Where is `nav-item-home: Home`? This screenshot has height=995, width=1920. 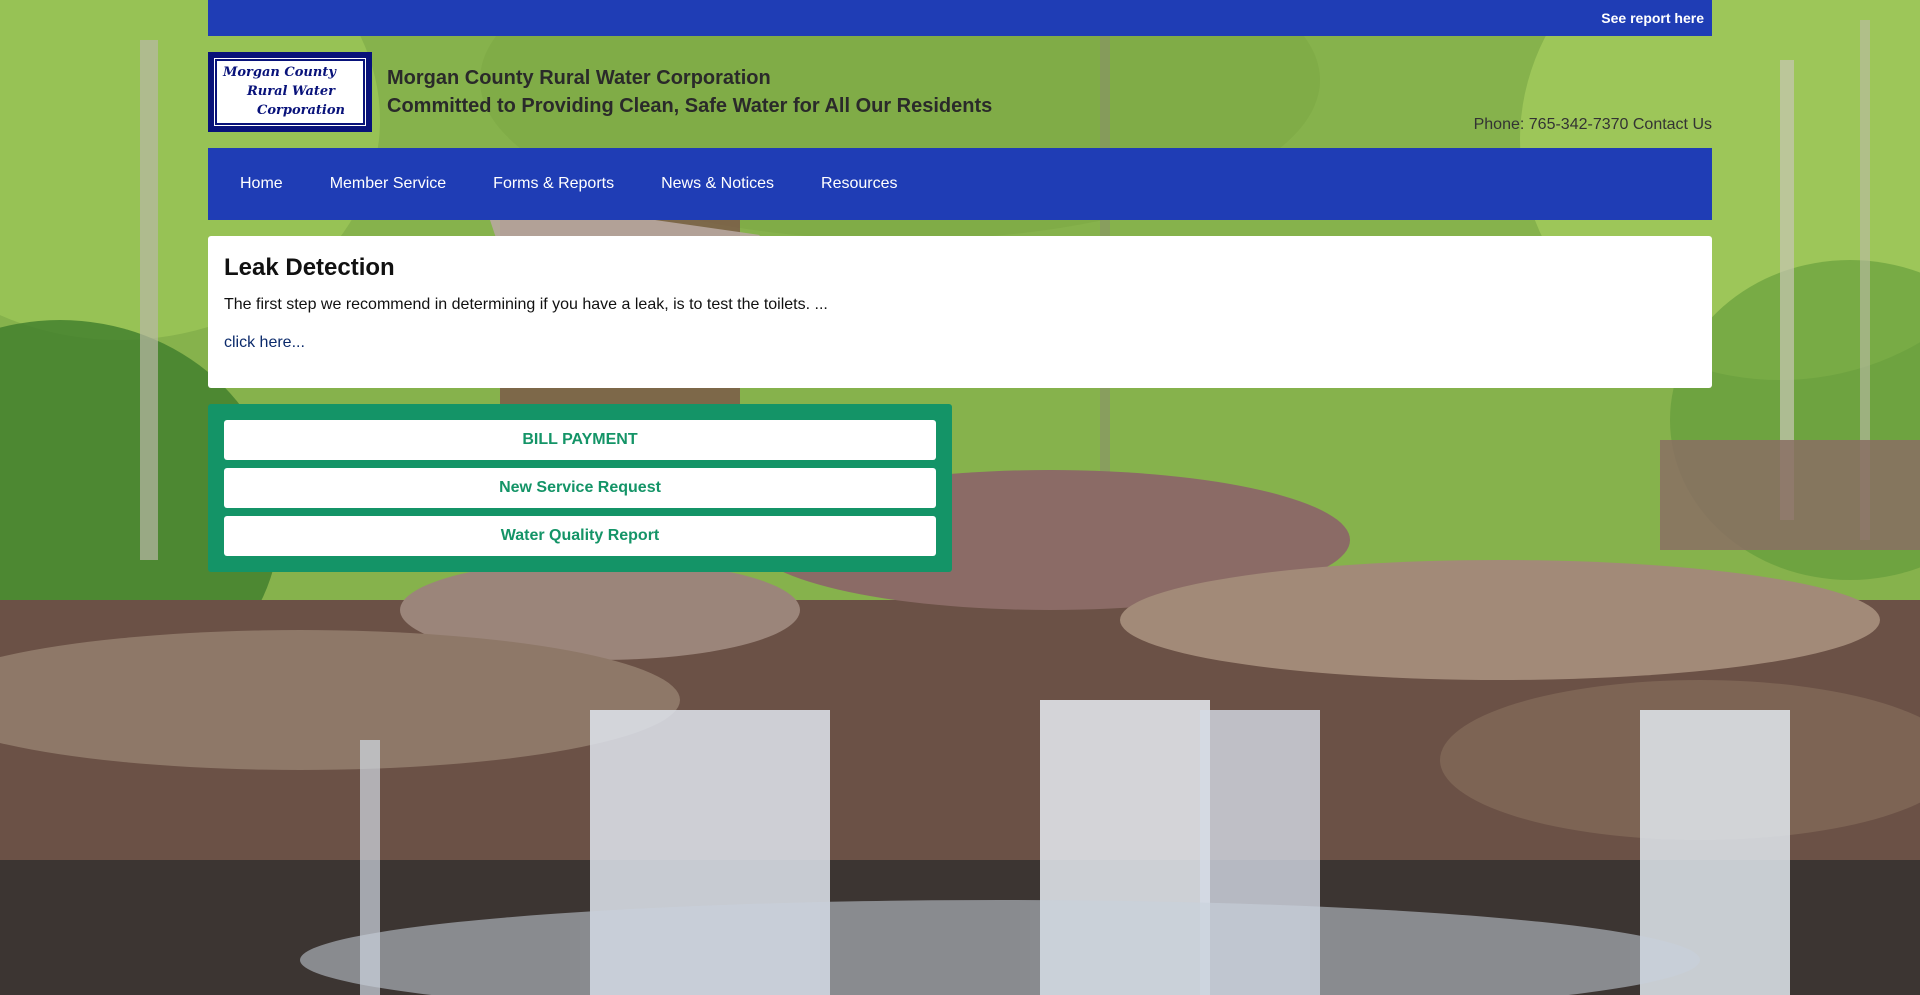 nav-item-home: Home is located at coordinates (261, 184).